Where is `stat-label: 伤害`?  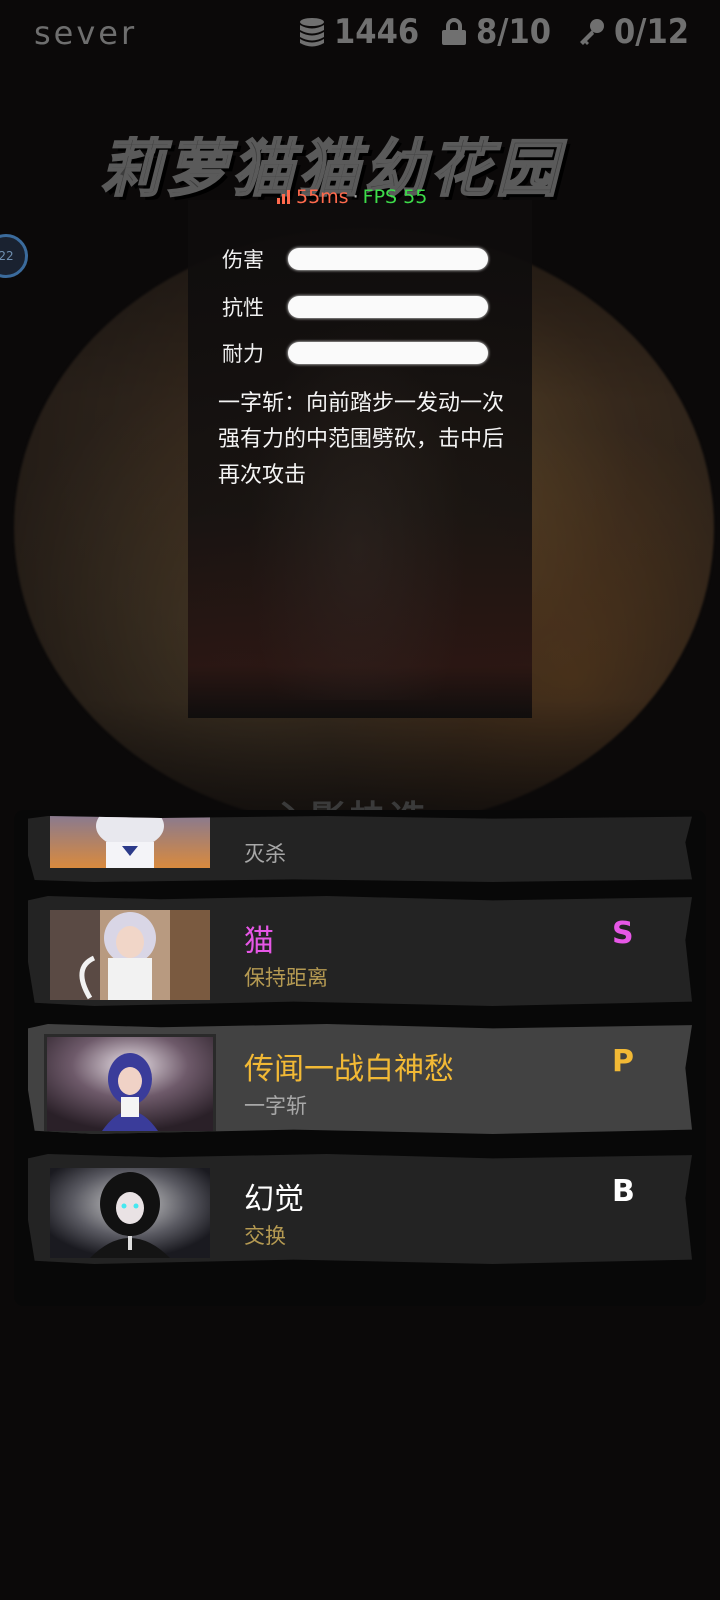
stat-label: 伤害 is located at coordinates (243, 260).